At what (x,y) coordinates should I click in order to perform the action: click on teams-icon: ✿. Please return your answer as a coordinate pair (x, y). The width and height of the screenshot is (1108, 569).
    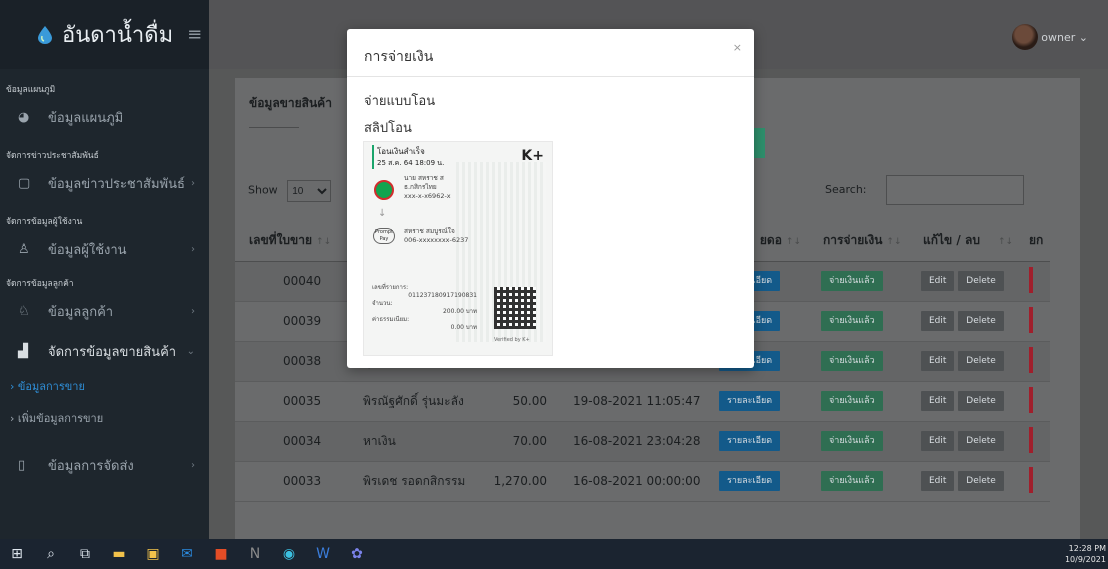
    Looking at the image, I should click on (357, 554).